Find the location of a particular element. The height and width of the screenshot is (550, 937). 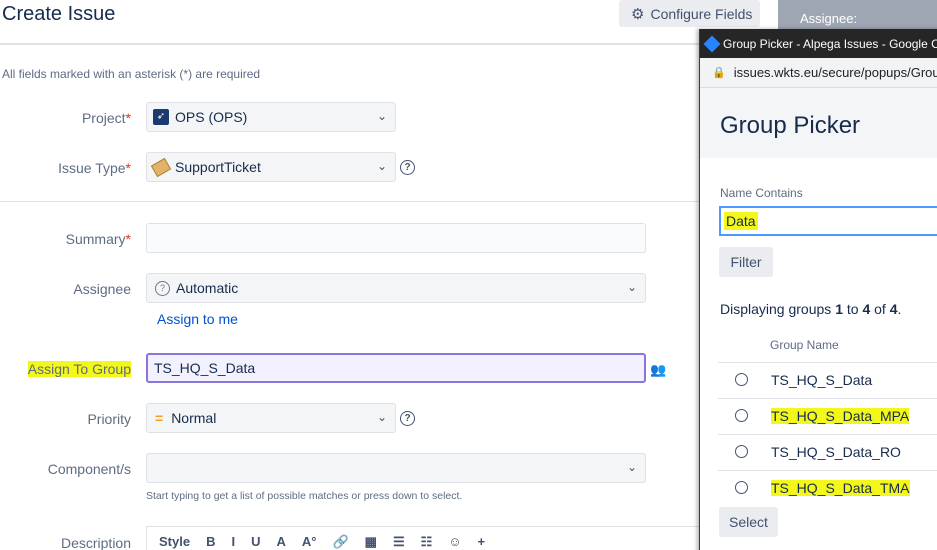

project-label: Project* is located at coordinates (106, 118).